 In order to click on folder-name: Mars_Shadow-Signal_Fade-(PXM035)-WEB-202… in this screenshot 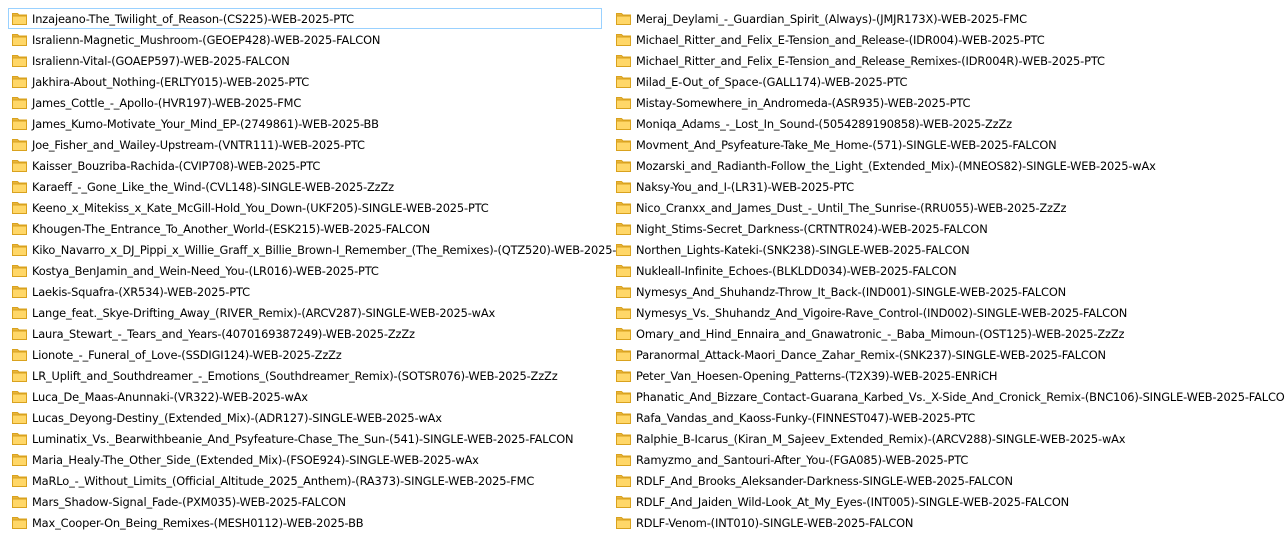, I will do `click(189, 501)`.